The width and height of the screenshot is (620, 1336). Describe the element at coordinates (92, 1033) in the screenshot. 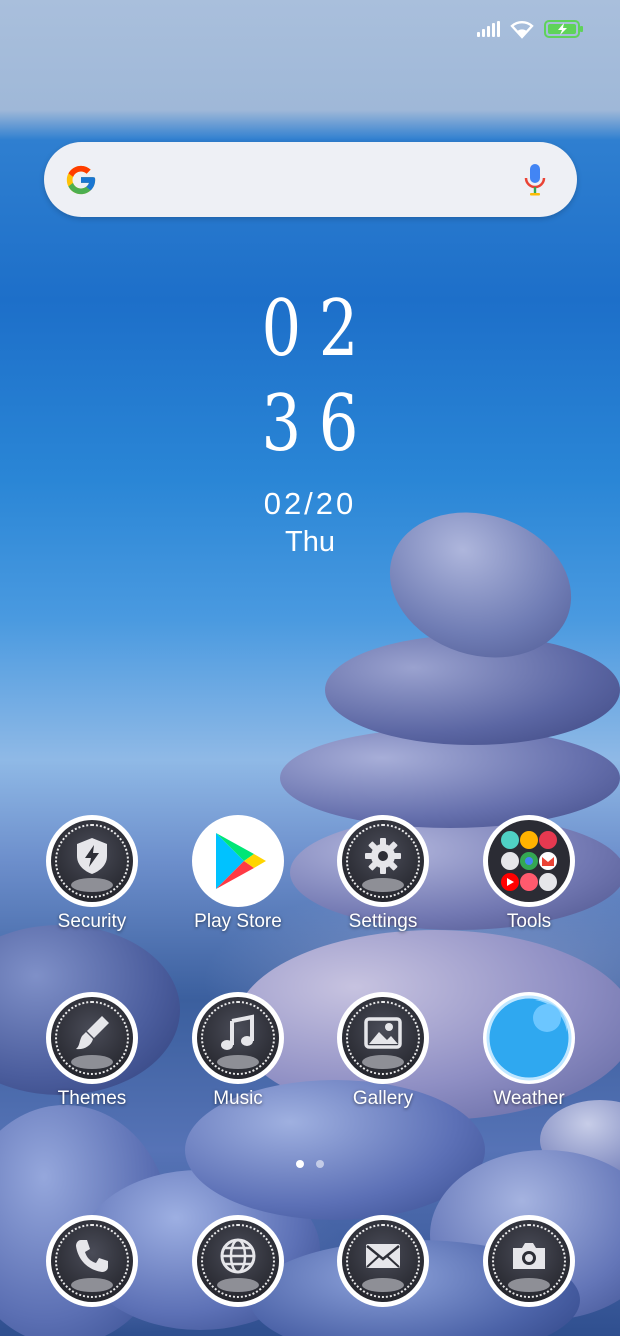

I see `paintbrush-icon` at that location.